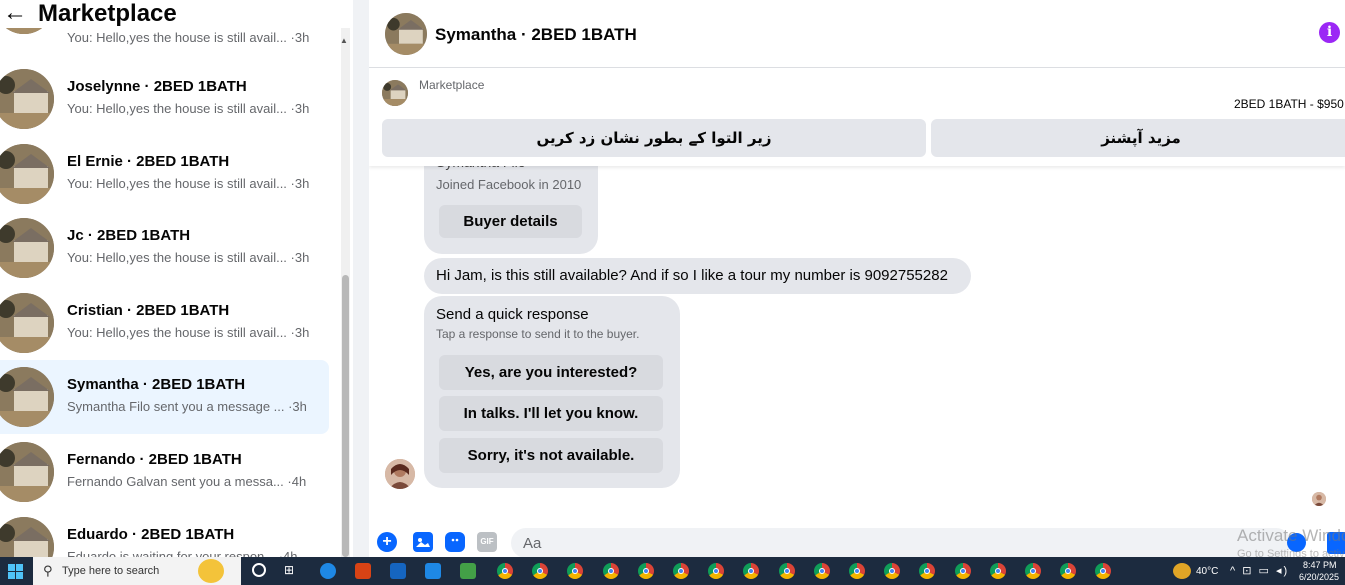  What do you see at coordinates (1182, 571) in the screenshot?
I see `weather-icon` at bounding box center [1182, 571].